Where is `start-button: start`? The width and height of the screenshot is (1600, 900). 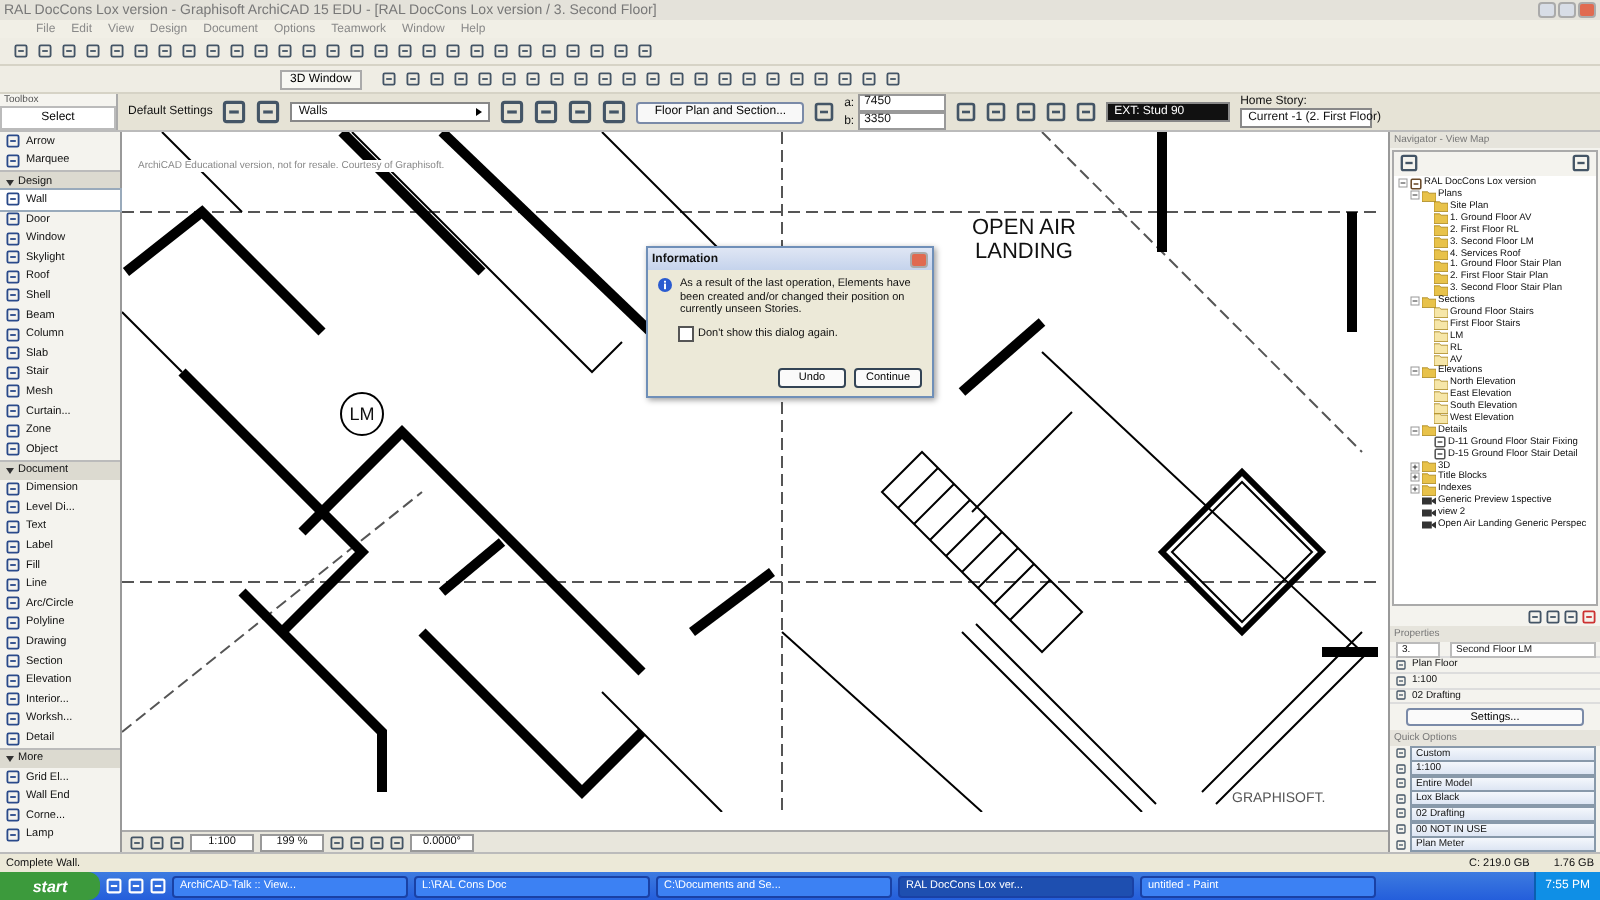 start-button: start is located at coordinates (50, 886).